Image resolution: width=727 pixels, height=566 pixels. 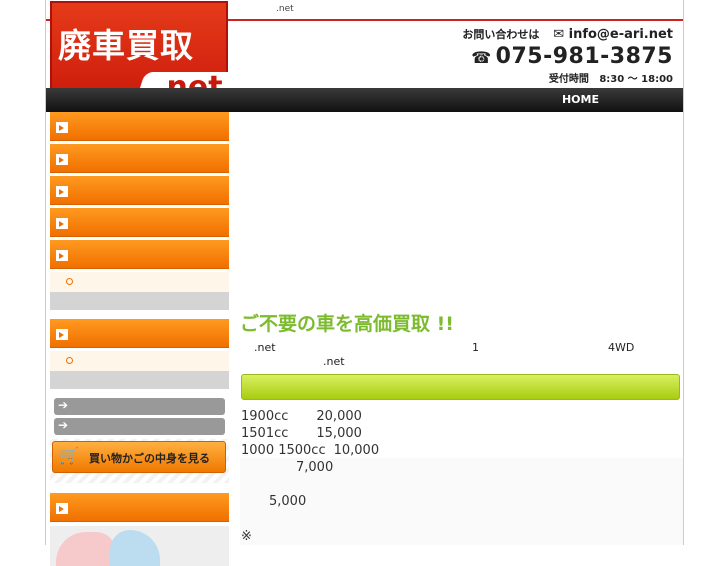 I want to click on price-5000: 5,000, so click(x=288, y=501).